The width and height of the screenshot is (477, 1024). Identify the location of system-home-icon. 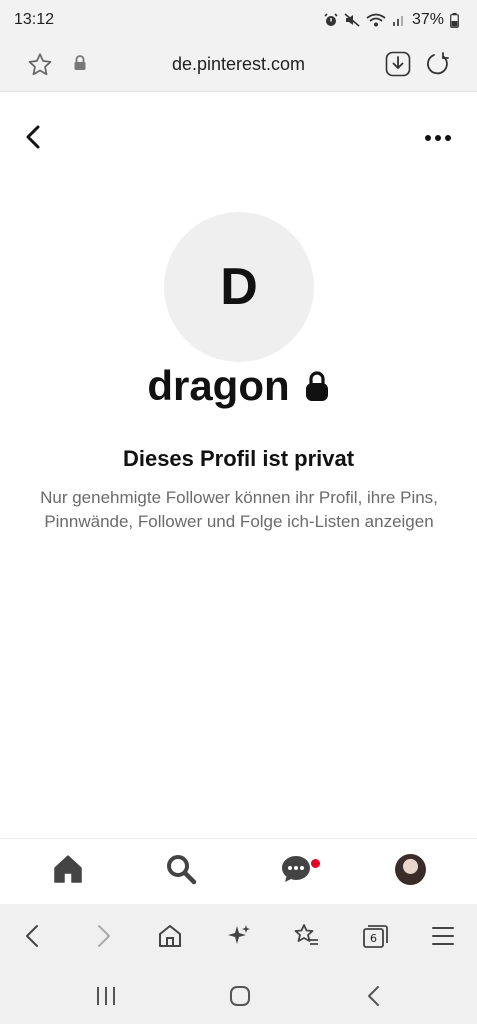
(240, 996).